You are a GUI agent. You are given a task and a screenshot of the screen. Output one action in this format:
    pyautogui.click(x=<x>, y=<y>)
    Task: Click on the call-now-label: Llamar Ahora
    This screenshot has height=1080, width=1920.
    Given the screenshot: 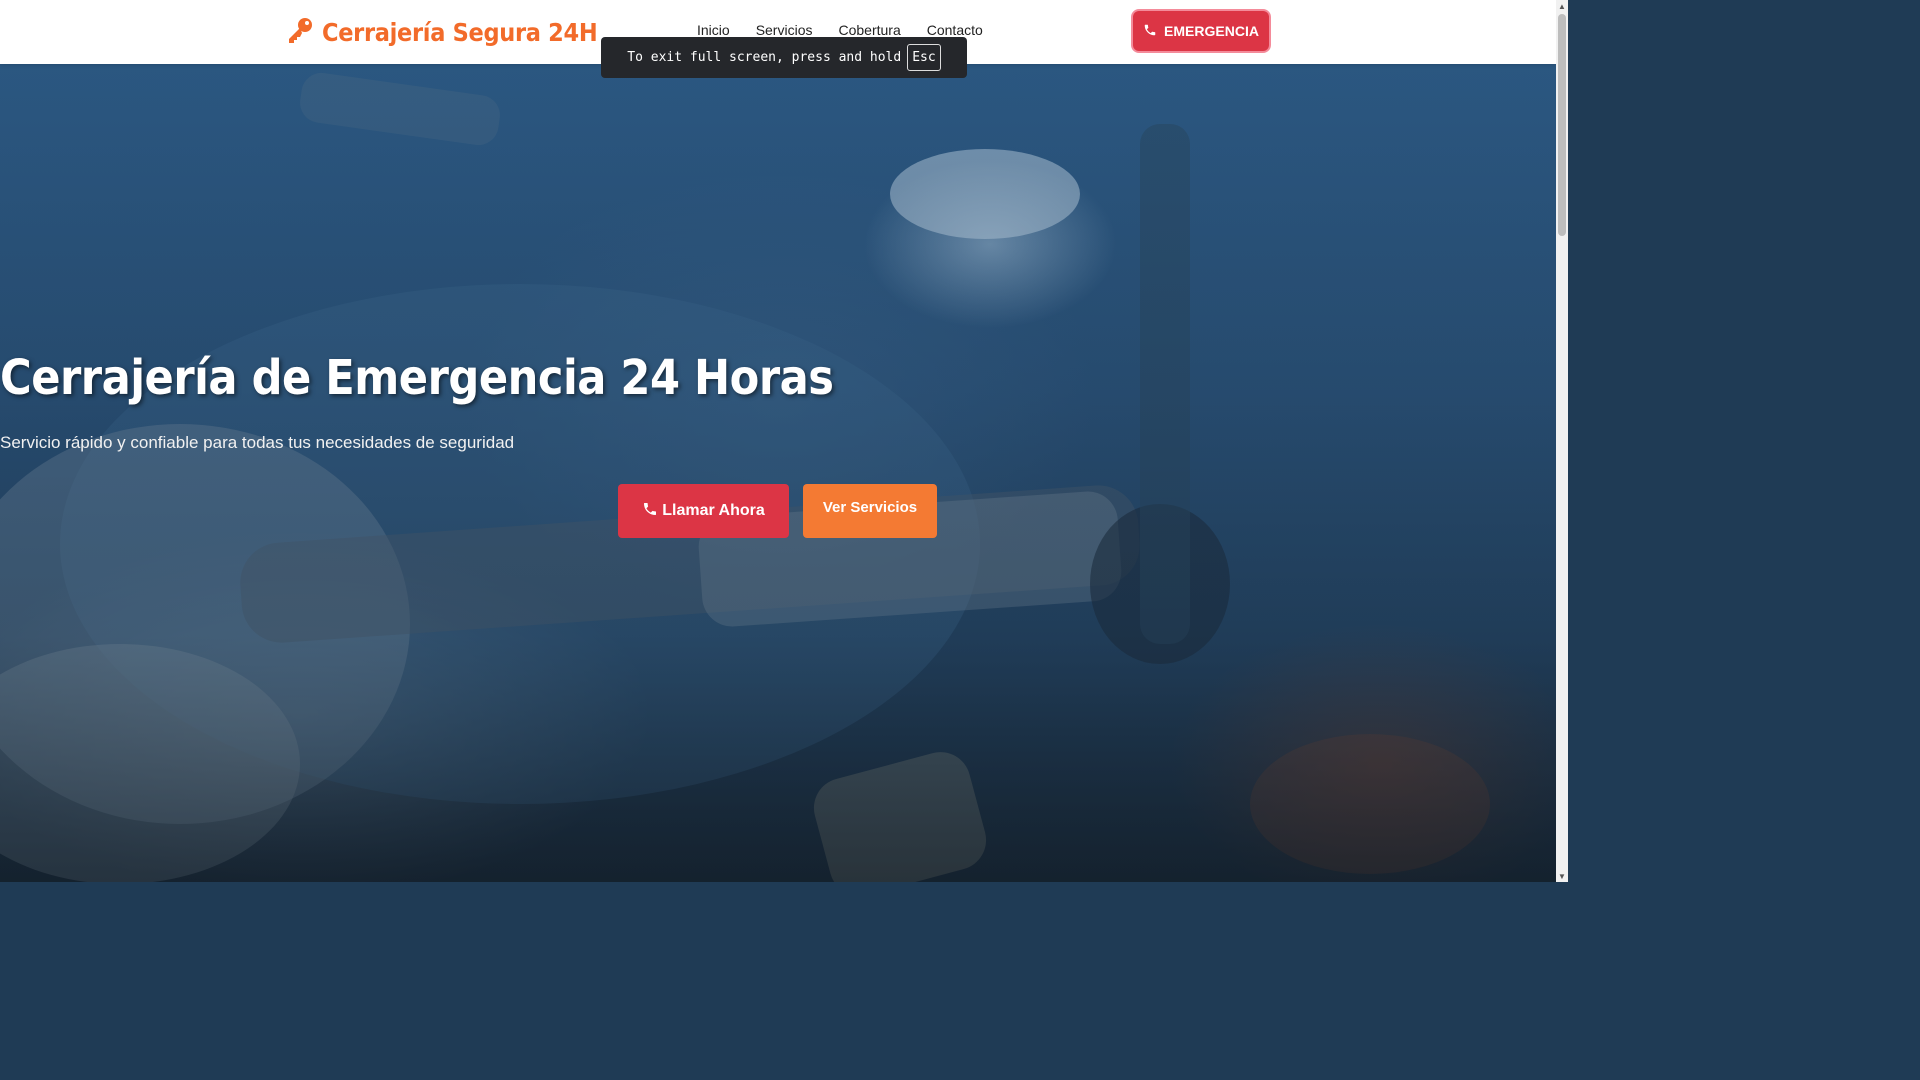 What is the action you would take?
    pyautogui.click(x=713, y=510)
    